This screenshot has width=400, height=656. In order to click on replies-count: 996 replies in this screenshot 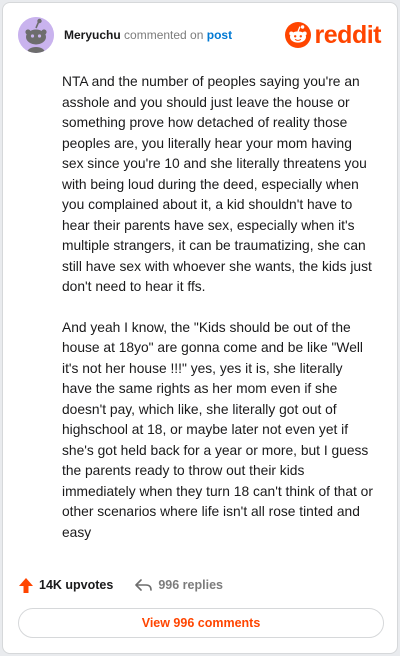, I will do `click(190, 585)`.